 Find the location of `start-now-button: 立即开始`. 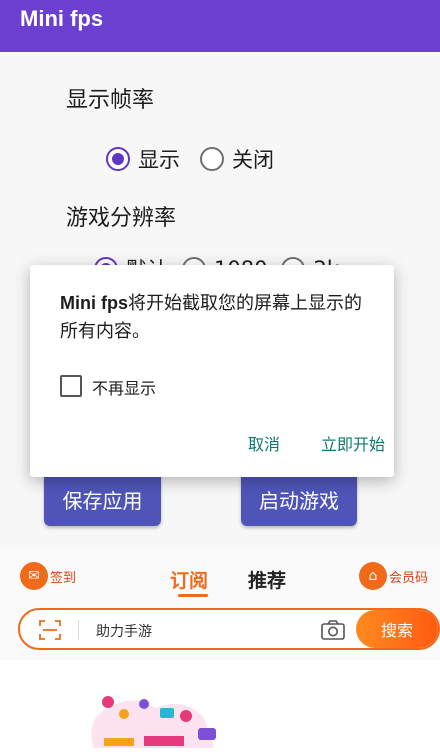

start-now-button: 立即开始 is located at coordinates (353, 443).